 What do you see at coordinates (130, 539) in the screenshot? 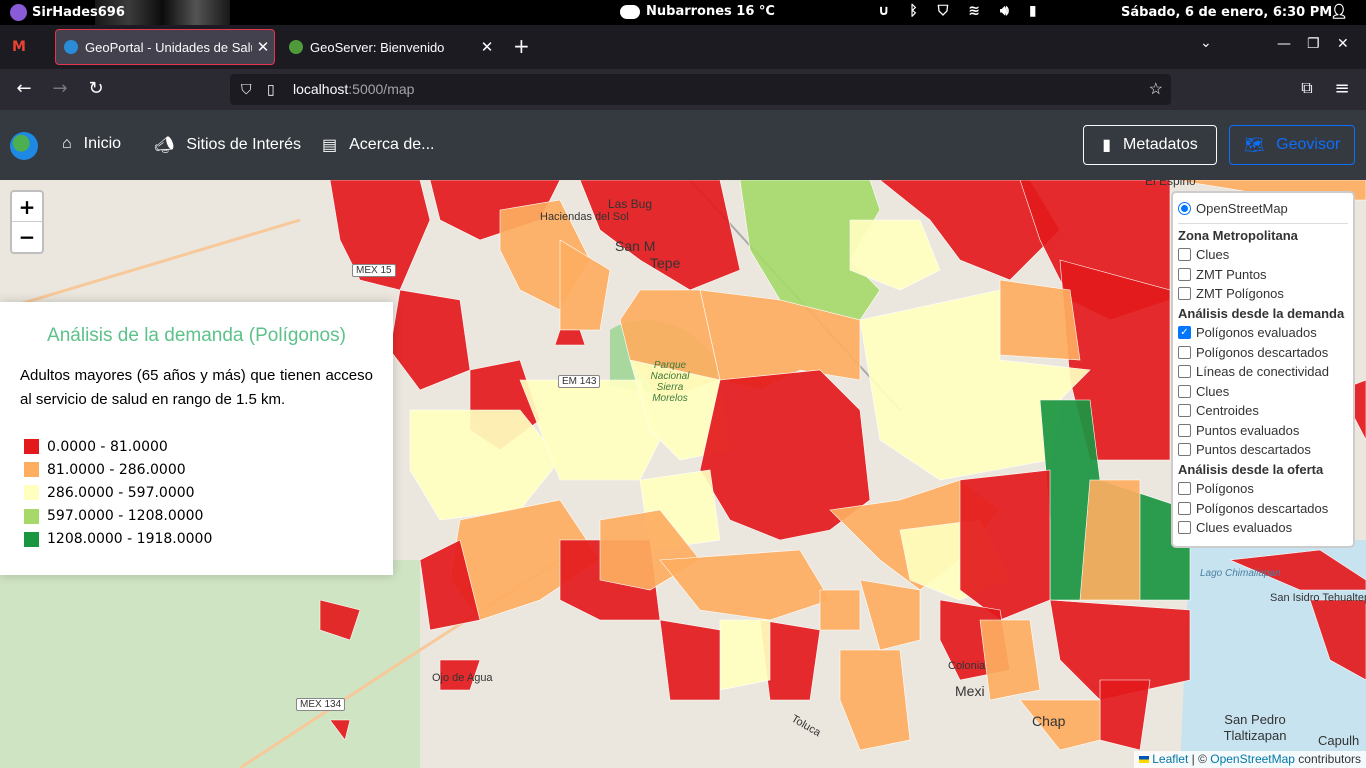
I see `legend-label: 1208.0000 - 1918.0000` at bounding box center [130, 539].